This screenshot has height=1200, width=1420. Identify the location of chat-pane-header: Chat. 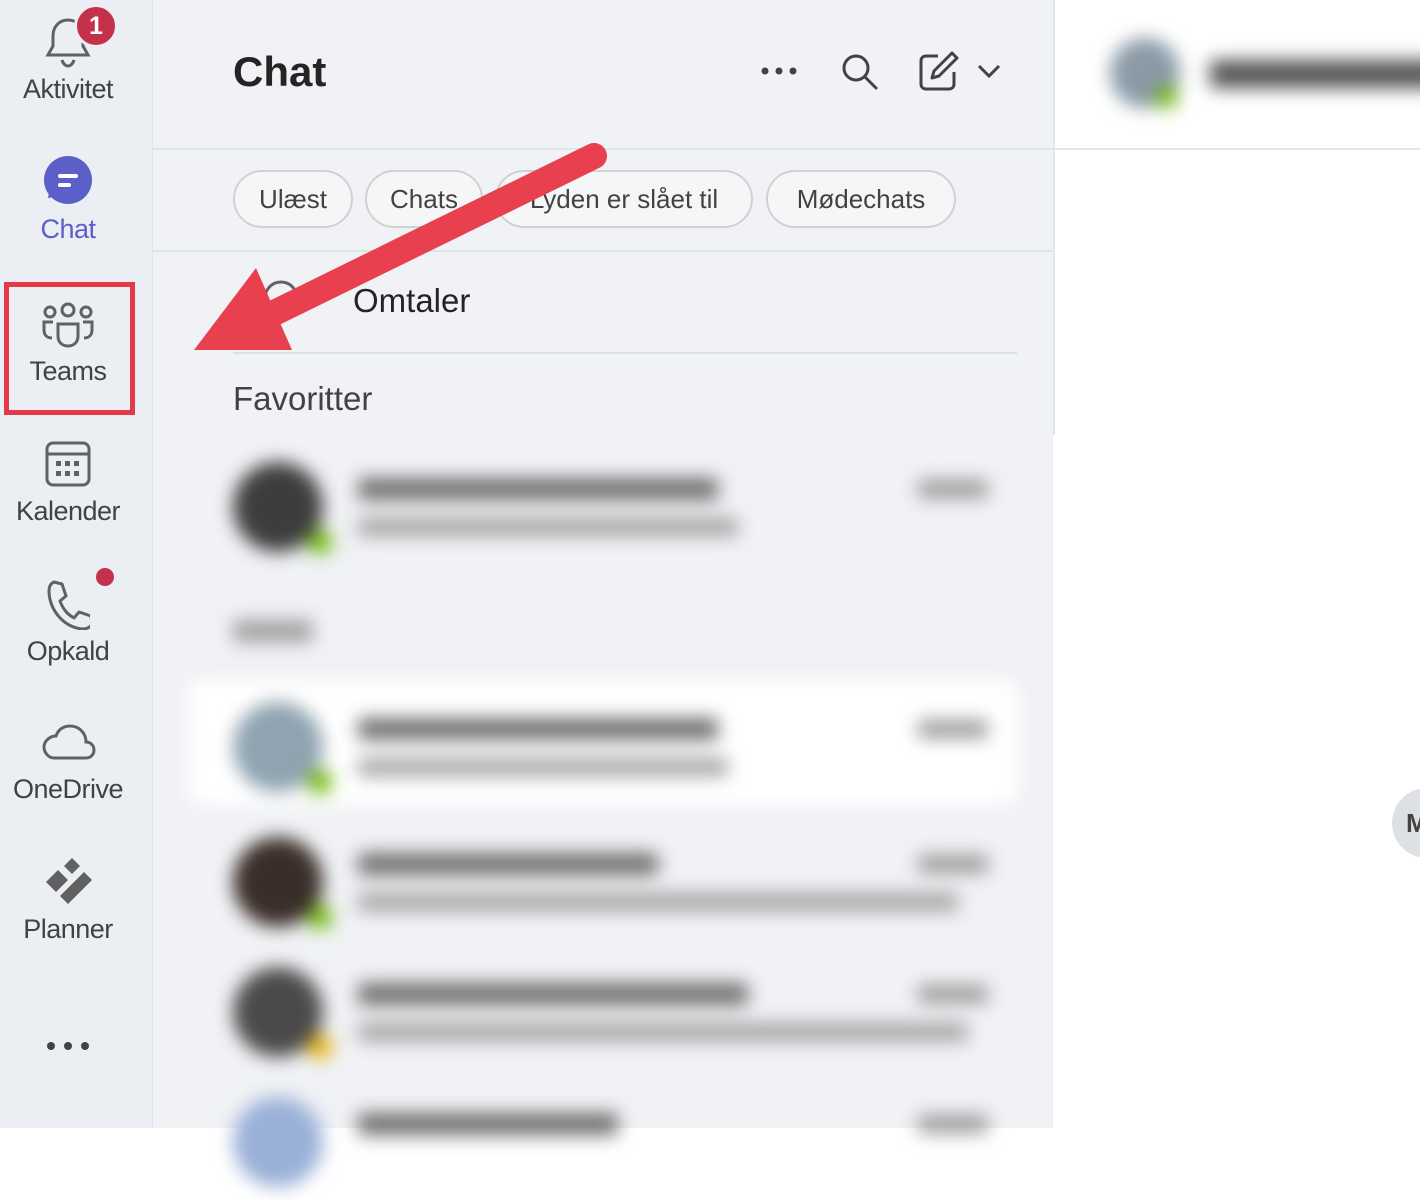
(603, 75).